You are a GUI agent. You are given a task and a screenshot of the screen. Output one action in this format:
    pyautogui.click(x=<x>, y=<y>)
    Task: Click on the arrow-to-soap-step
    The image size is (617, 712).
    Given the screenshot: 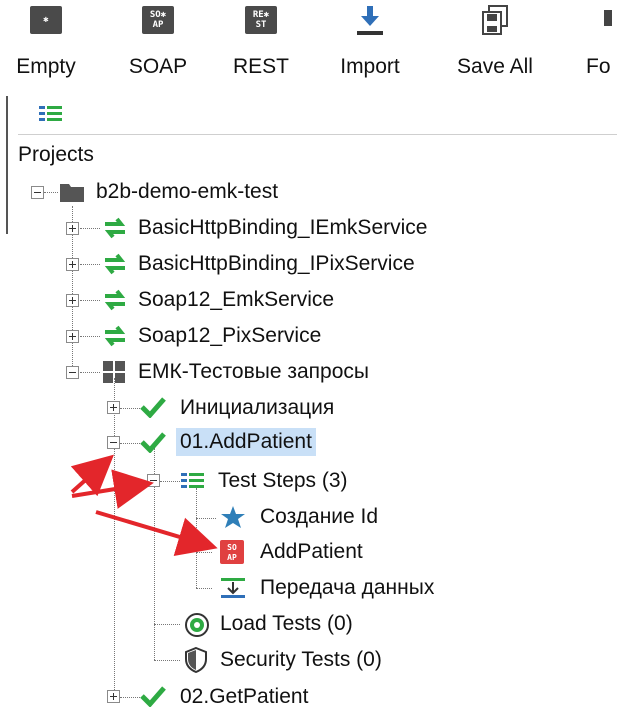 What is the action you would take?
    pyautogui.click(x=156, y=533)
    